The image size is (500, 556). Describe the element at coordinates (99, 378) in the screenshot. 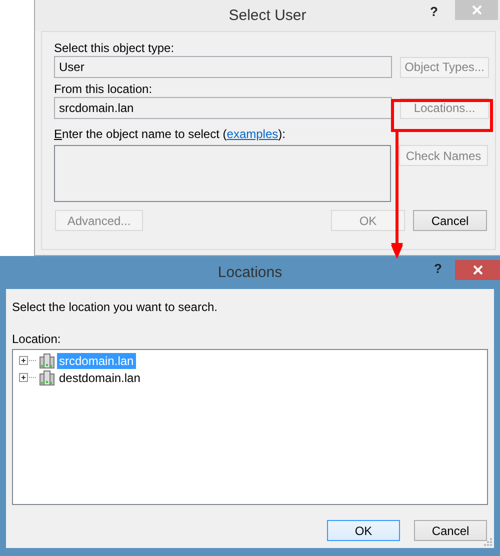

I see `tree-item: destdomain.lan` at that location.